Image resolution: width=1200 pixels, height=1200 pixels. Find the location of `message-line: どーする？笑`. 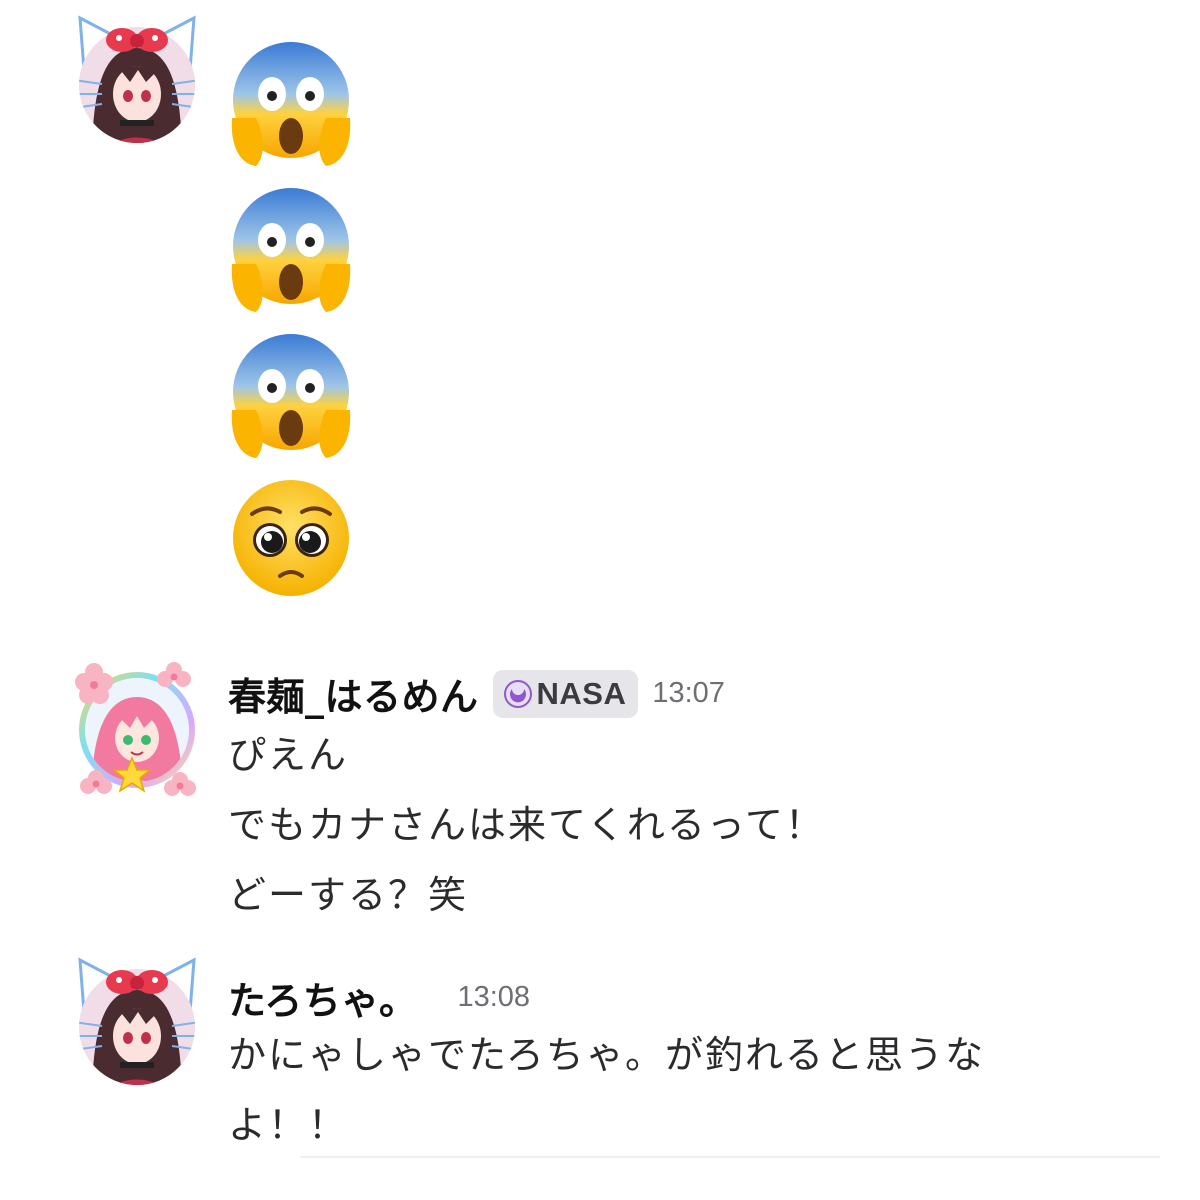

message-line: どーする？笑 is located at coordinates (348, 895).